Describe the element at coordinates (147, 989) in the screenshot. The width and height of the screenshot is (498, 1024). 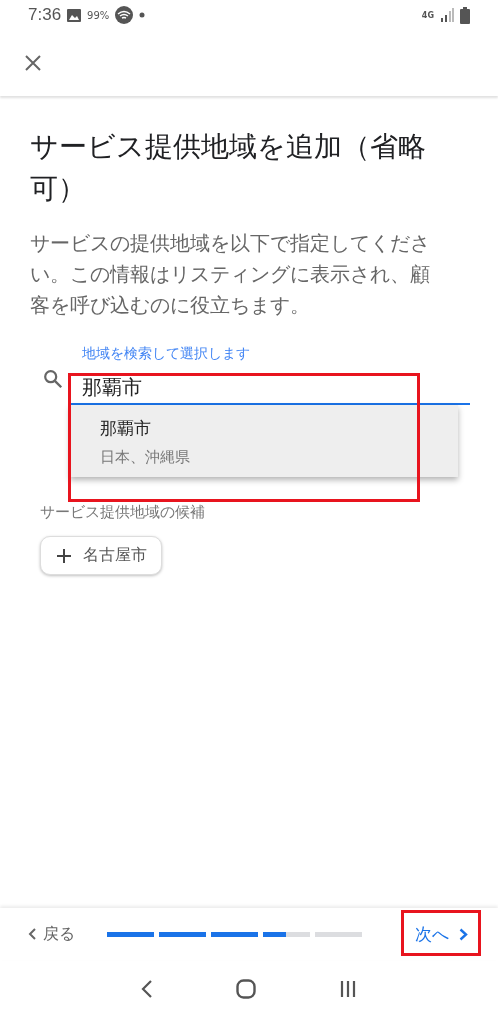
I see `back-nav-icon` at that location.